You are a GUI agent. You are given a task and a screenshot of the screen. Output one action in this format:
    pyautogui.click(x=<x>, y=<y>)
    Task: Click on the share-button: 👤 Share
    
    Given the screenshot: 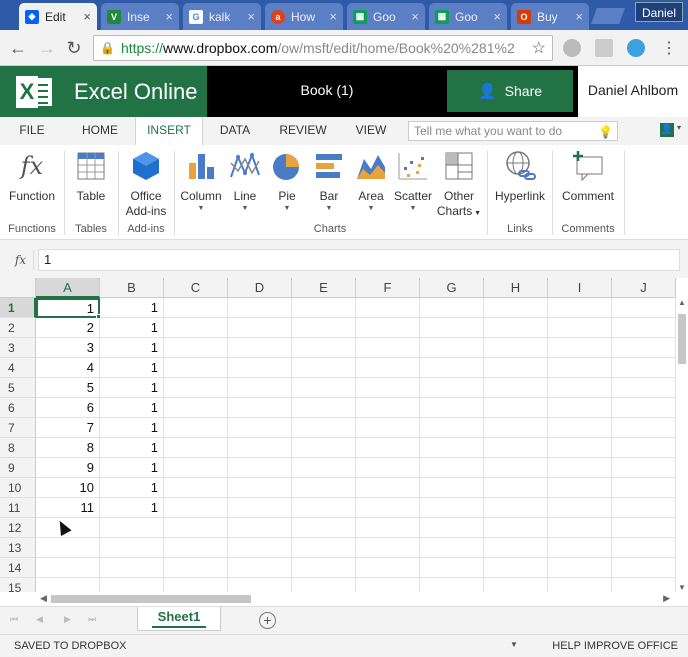 What is the action you would take?
    pyautogui.click(x=510, y=91)
    